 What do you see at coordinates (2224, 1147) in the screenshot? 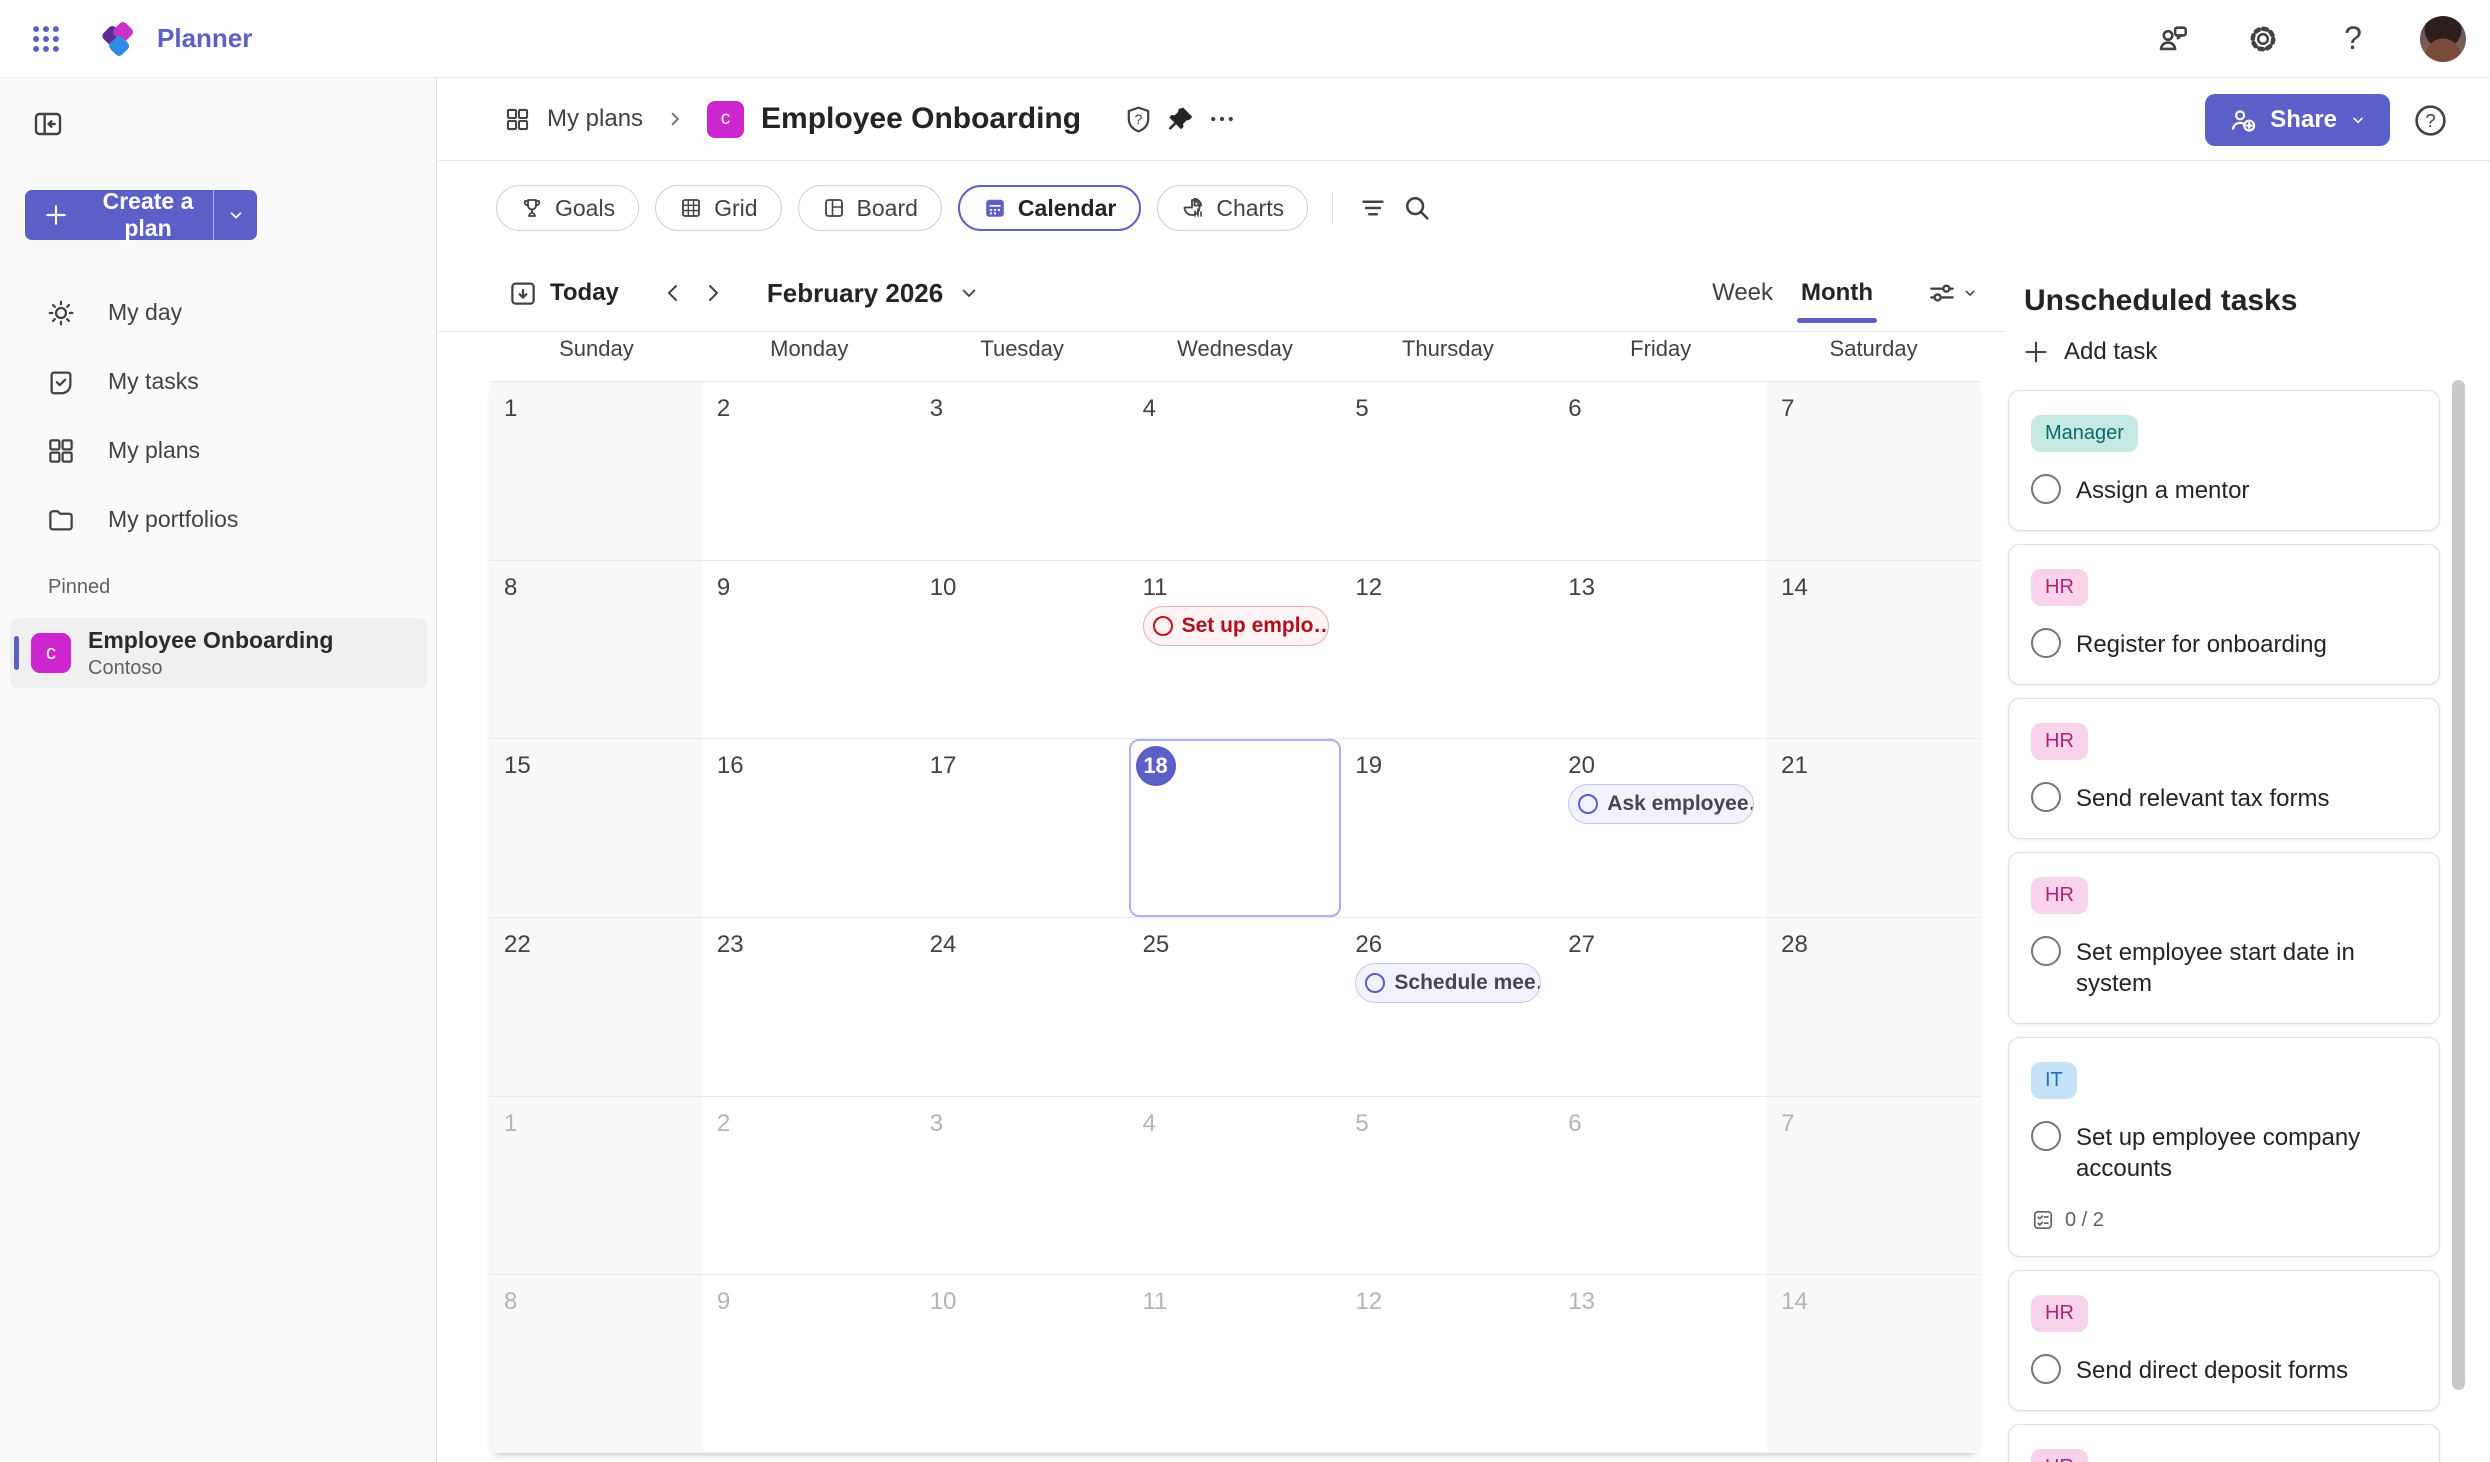
I see `task-card: IT Set up employee company accounts 0 / 2` at bounding box center [2224, 1147].